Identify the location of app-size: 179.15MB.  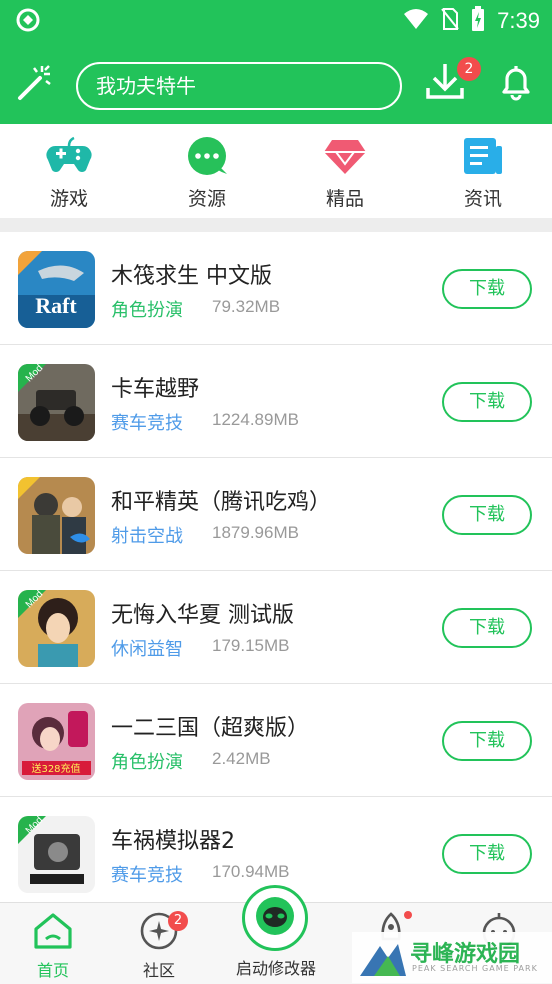
(251, 645).